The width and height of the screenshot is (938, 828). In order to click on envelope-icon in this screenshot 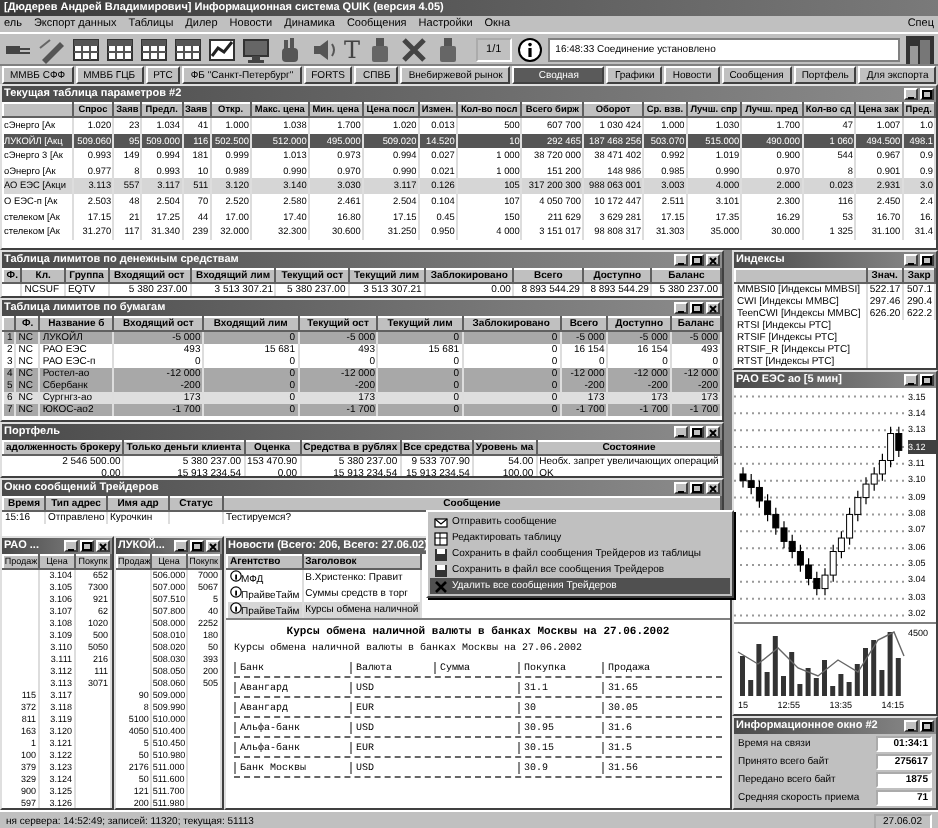, I will do `click(441, 522)`.